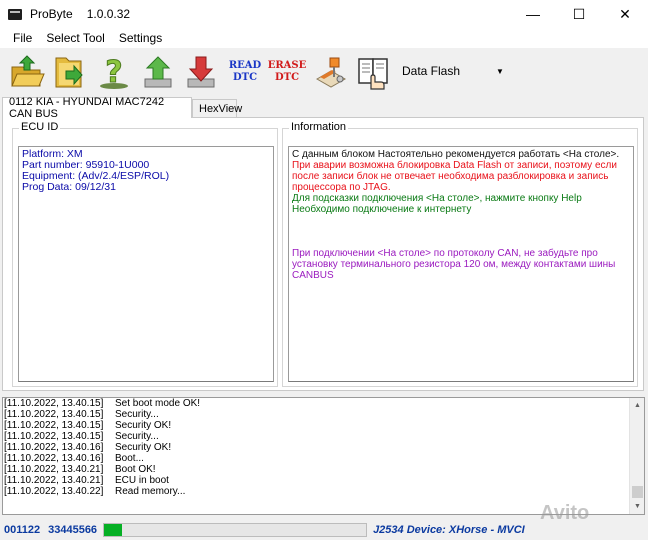 This screenshot has height=540, width=648. What do you see at coordinates (217, 108) in the screenshot?
I see `tab-hexview: HexView` at bounding box center [217, 108].